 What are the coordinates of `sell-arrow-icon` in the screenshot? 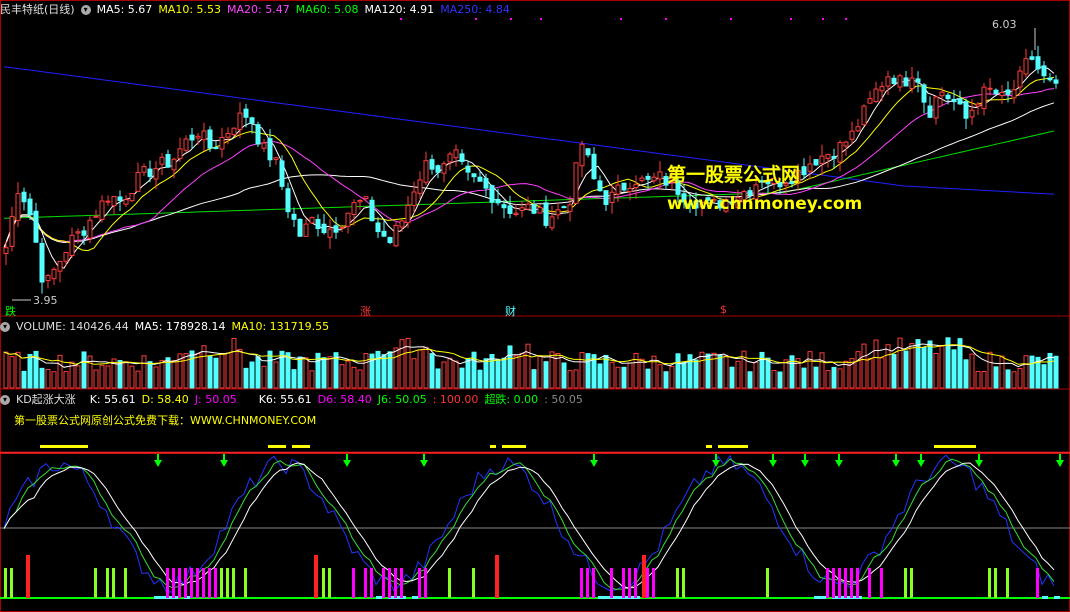 It's located at (805, 460).